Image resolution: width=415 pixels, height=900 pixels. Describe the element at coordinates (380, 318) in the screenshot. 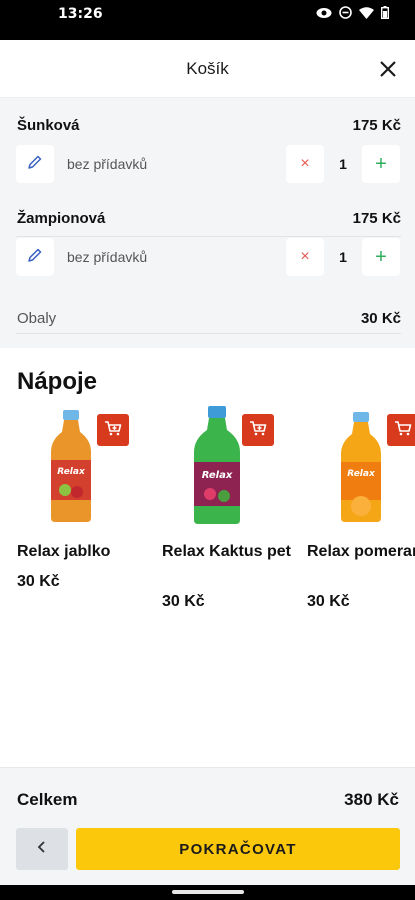

I see `packaging-price: 30 Kč` at that location.